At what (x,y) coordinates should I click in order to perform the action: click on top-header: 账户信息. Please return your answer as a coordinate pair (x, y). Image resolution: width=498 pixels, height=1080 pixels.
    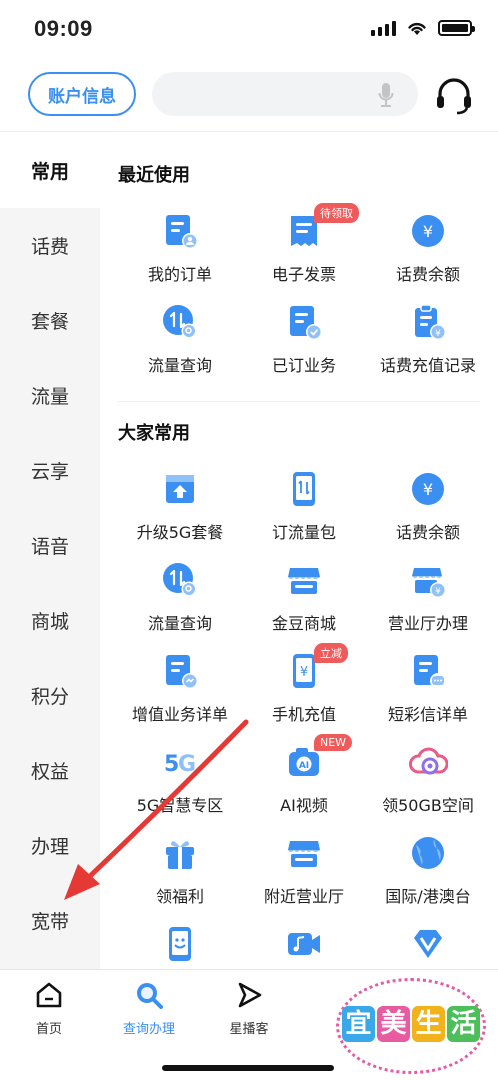
    Looking at the image, I should click on (249, 95).